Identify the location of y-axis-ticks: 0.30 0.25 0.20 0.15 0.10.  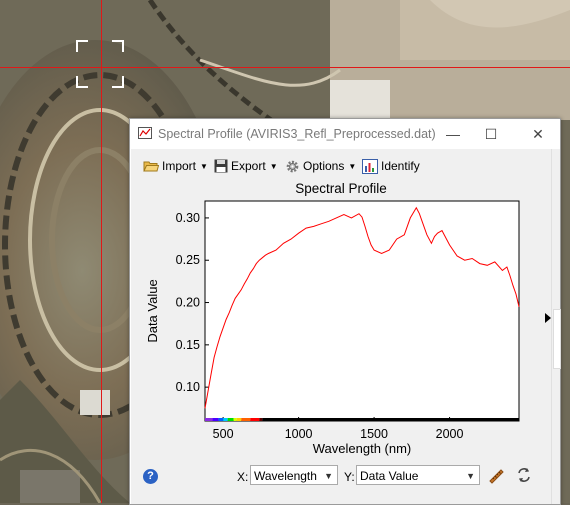
(192, 302).